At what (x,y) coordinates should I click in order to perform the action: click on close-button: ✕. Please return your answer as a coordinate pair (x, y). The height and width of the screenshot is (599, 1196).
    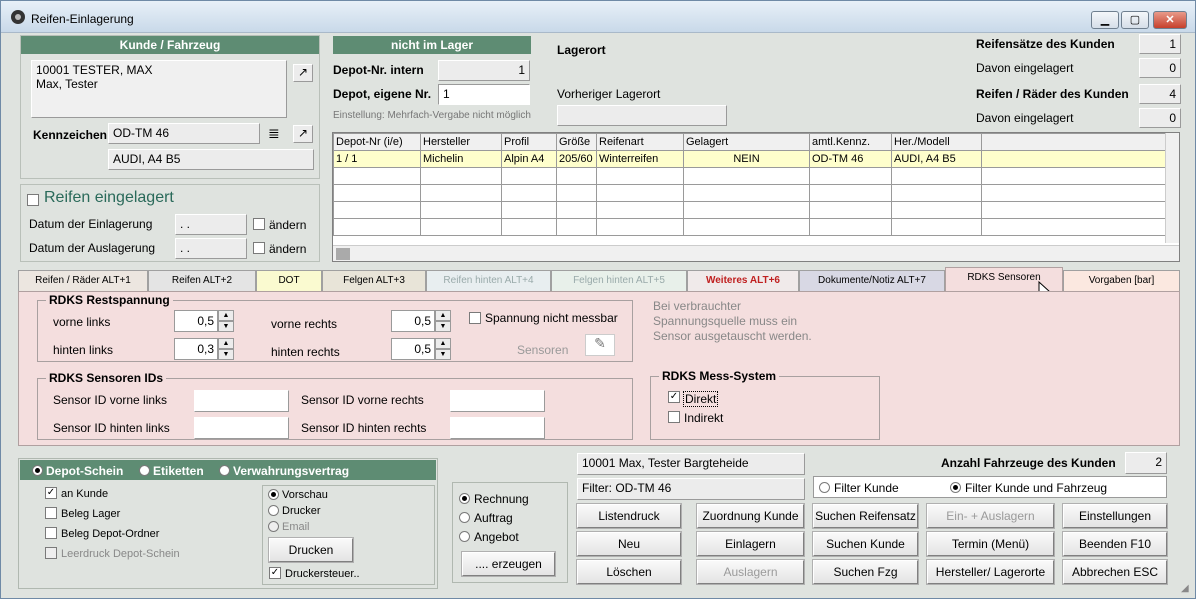
    Looking at the image, I should click on (1170, 20).